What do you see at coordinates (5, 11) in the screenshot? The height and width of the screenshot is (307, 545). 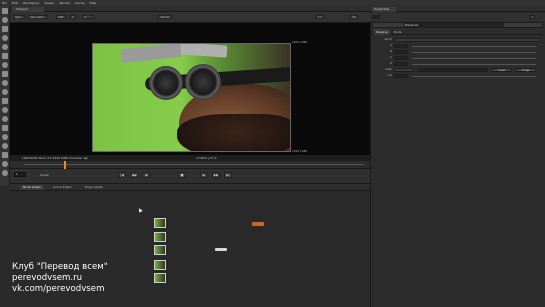 I see `image-tool-icon` at bounding box center [5, 11].